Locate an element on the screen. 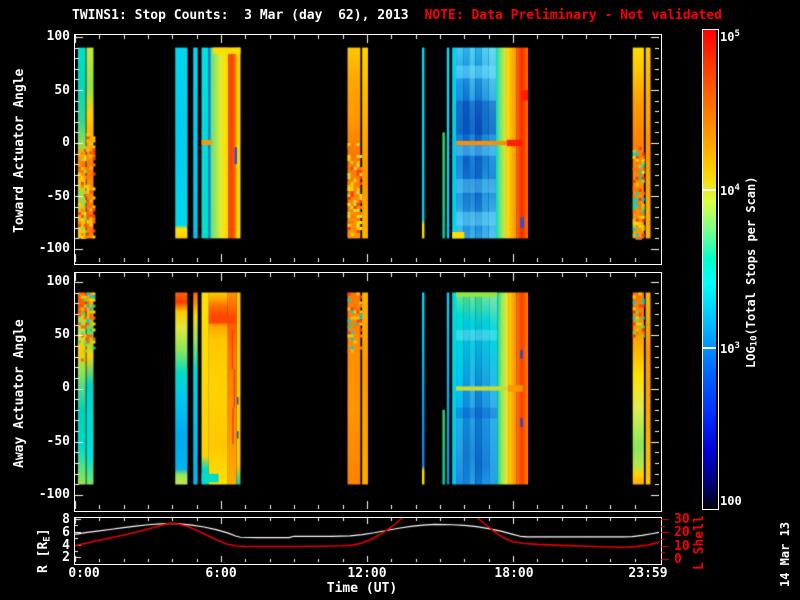 The image size is (800, 600). title-preliminary-note: NOTE: Data Preliminary - Not validated is located at coordinates (573, 15).